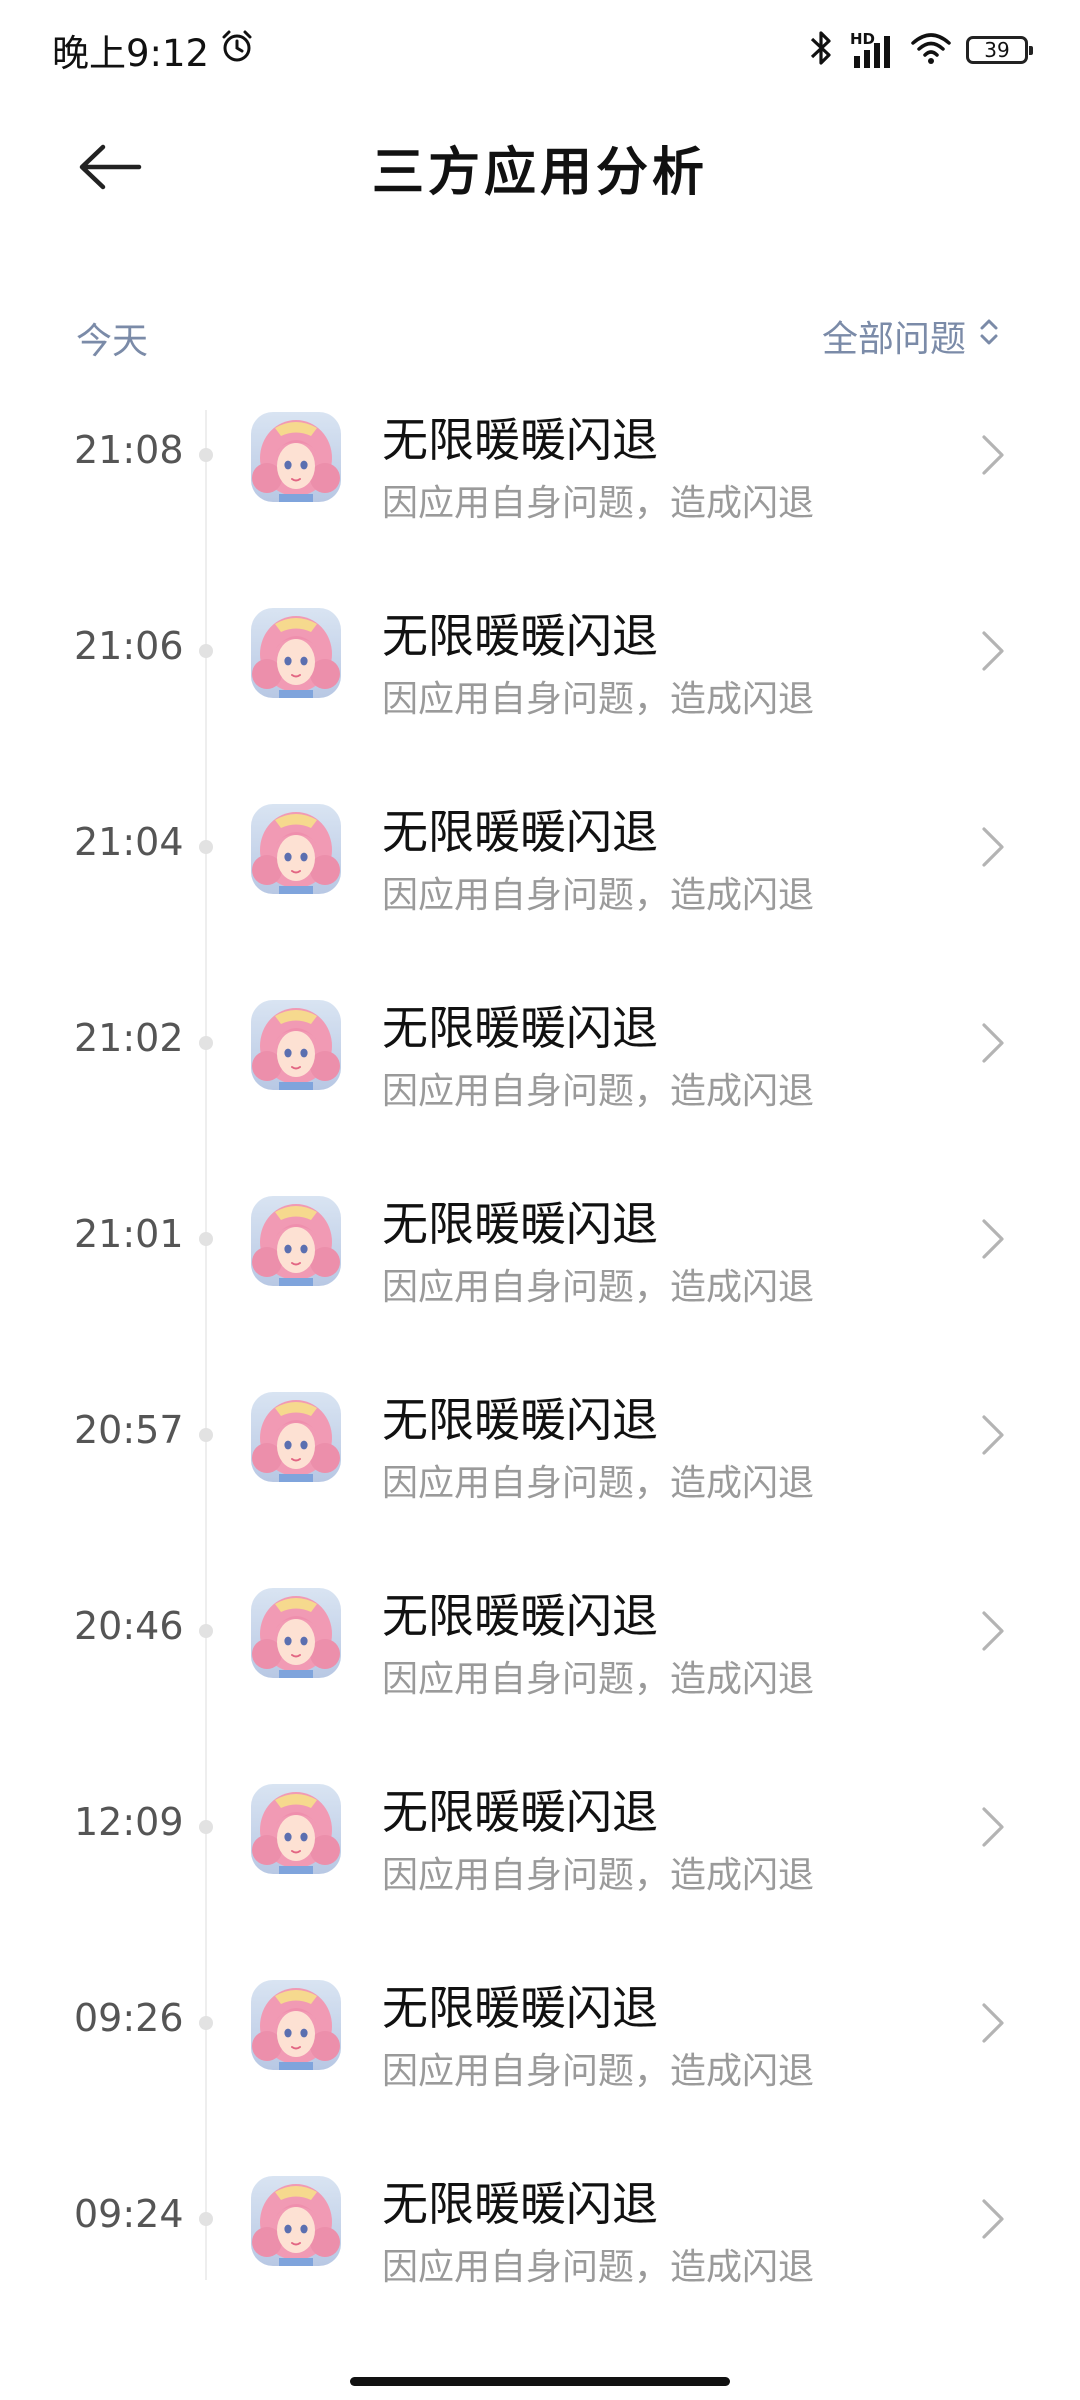 The image size is (1080, 2400). What do you see at coordinates (540, 335) in the screenshot?
I see `filter-row: 今天 全部问题` at bounding box center [540, 335].